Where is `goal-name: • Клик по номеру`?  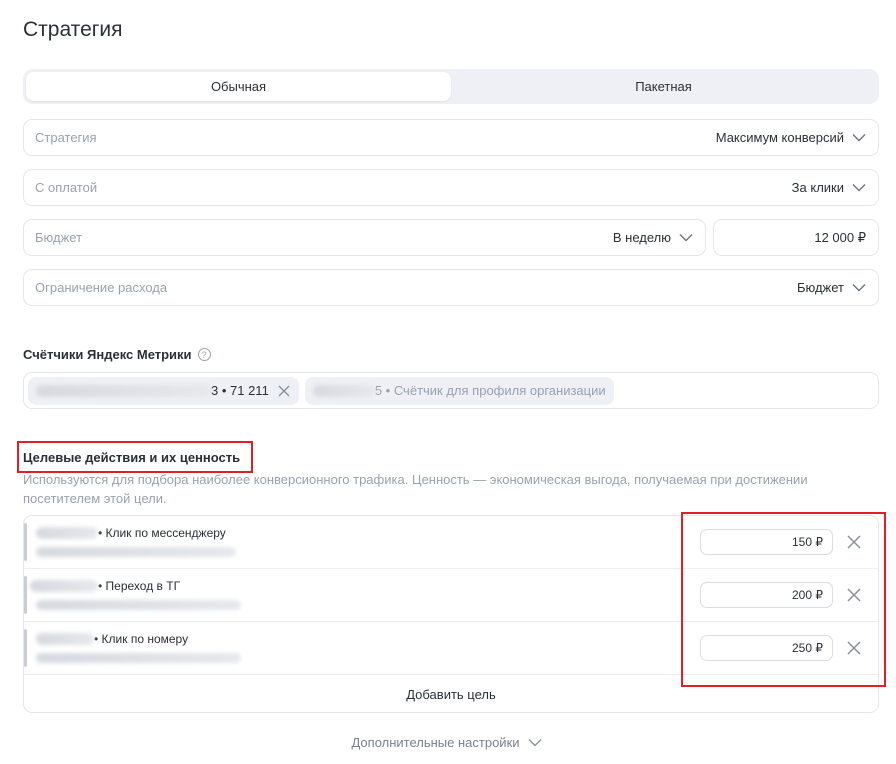 goal-name: • Клик по номеру is located at coordinates (112, 639).